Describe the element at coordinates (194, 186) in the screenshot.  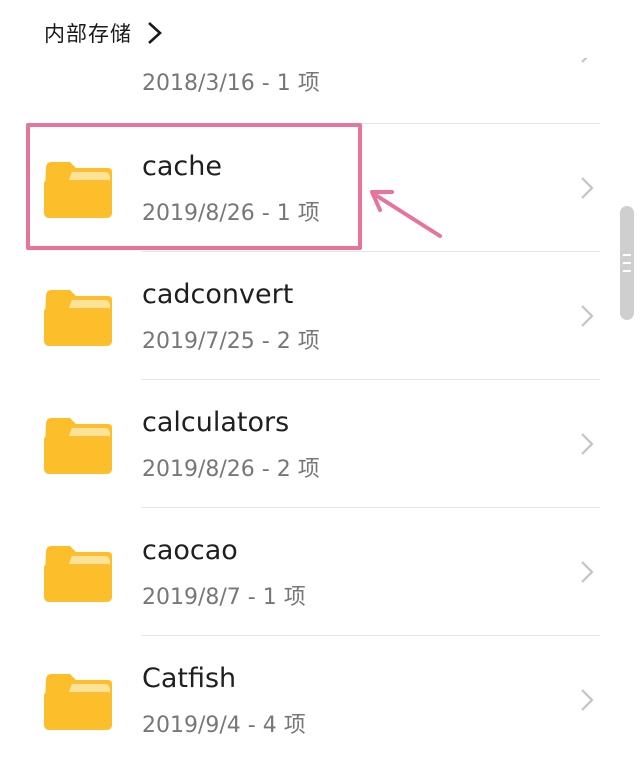
I see `annotation-highlight-box` at that location.